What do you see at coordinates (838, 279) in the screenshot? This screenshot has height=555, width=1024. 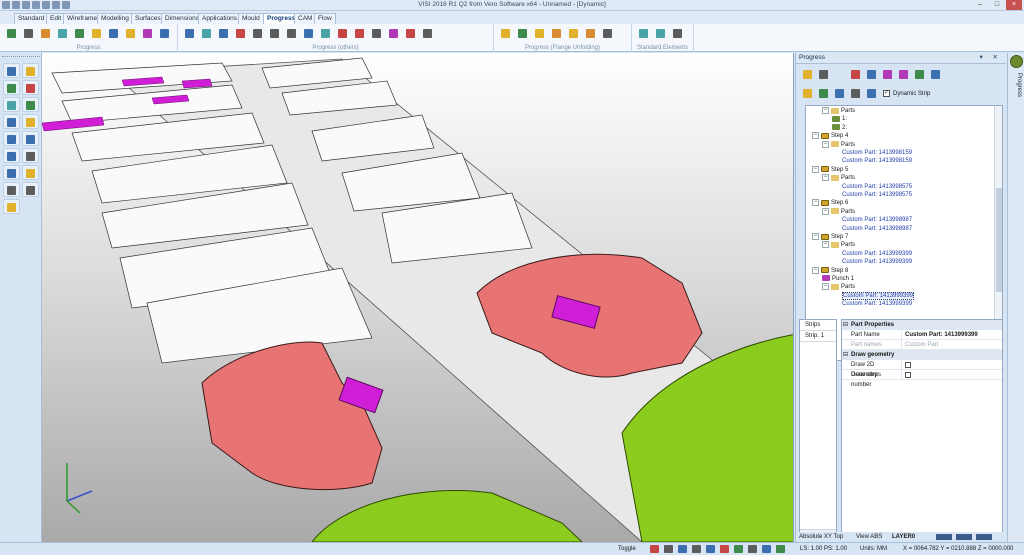 I see `tree-node-punch: Punch 1` at bounding box center [838, 279].